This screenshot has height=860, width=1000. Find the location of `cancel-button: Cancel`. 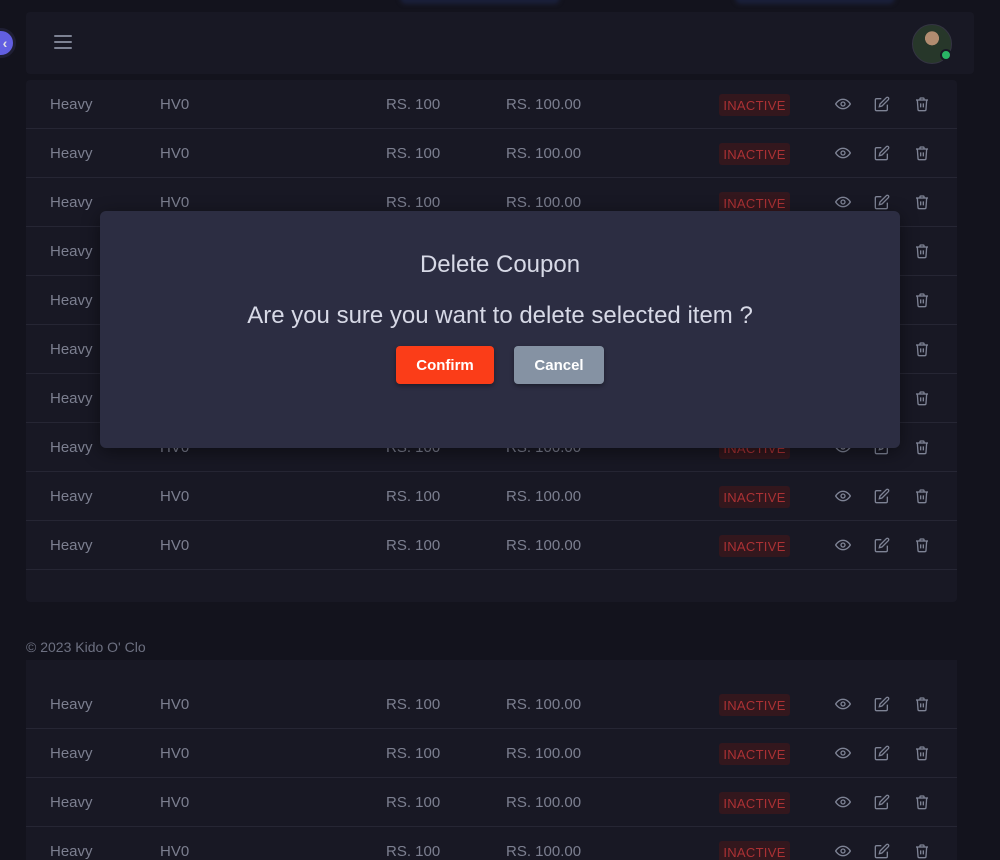

cancel-button: Cancel is located at coordinates (559, 365).